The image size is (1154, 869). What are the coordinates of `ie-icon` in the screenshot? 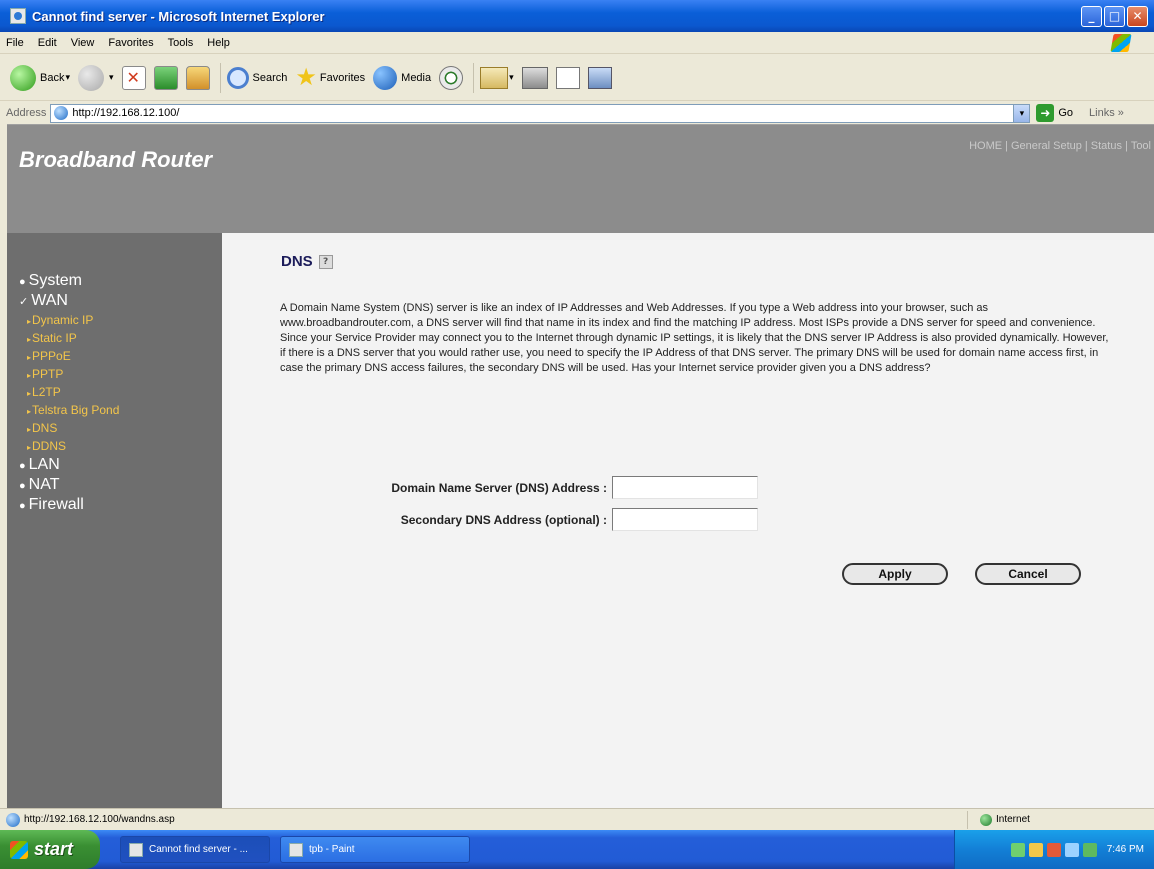 It's located at (136, 849).